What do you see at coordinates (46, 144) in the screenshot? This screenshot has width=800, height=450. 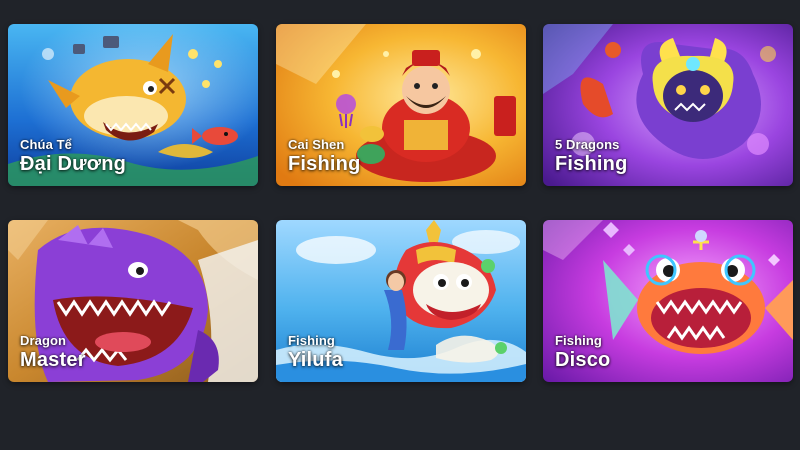 I see `game-subtitle: Chúa Tể` at bounding box center [46, 144].